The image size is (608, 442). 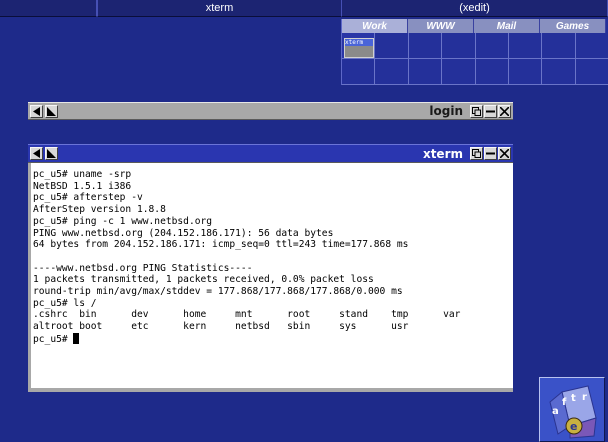 I want to click on terminal-line: pc_u5# uname -srp, so click(x=82, y=174).